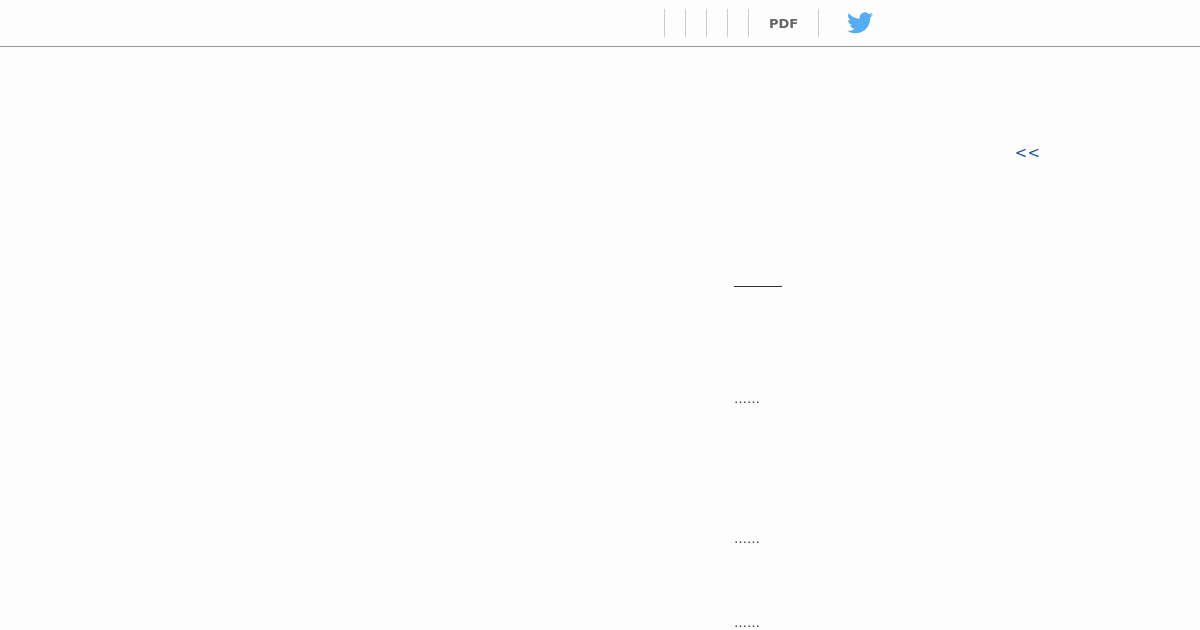 The width and height of the screenshot is (1200, 630). What do you see at coordinates (1027, 153) in the screenshot?
I see `back-link: <<` at bounding box center [1027, 153].